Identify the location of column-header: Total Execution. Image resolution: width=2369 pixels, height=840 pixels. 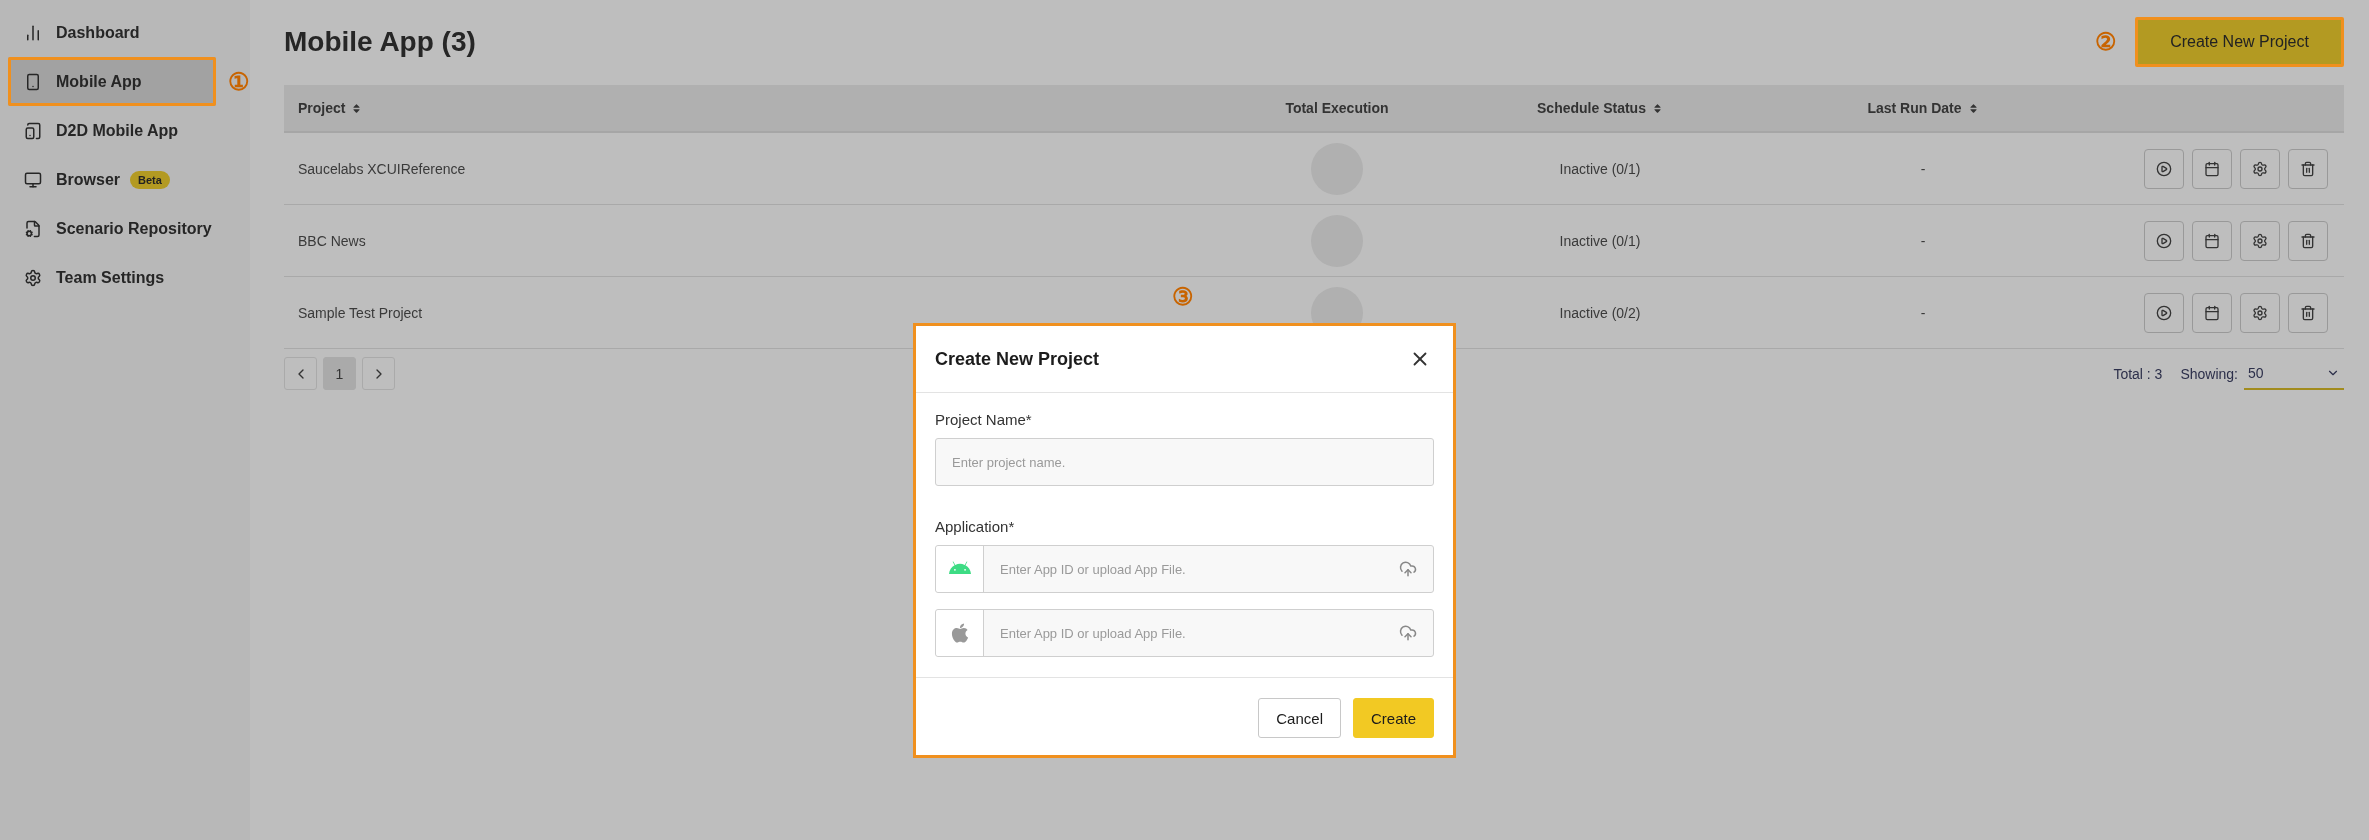
(1337, 108).